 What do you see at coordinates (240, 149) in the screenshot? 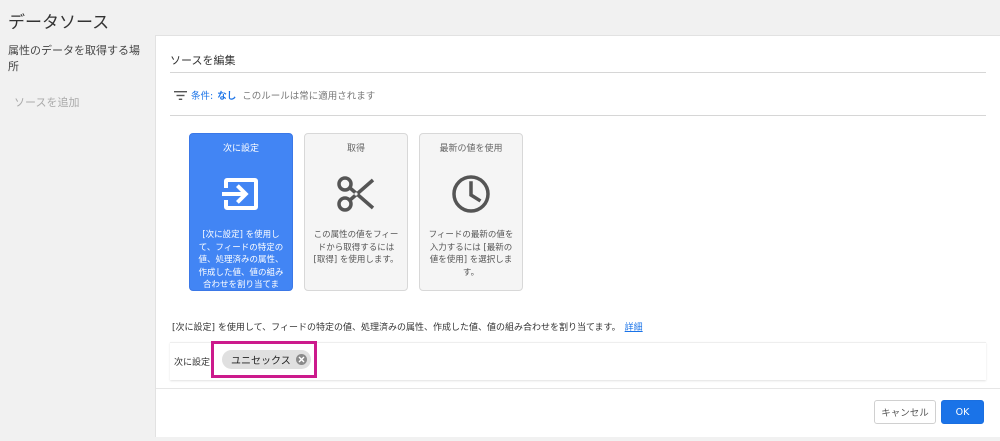
I see `card-title: 次に設定` at bounding box center [240, 149].